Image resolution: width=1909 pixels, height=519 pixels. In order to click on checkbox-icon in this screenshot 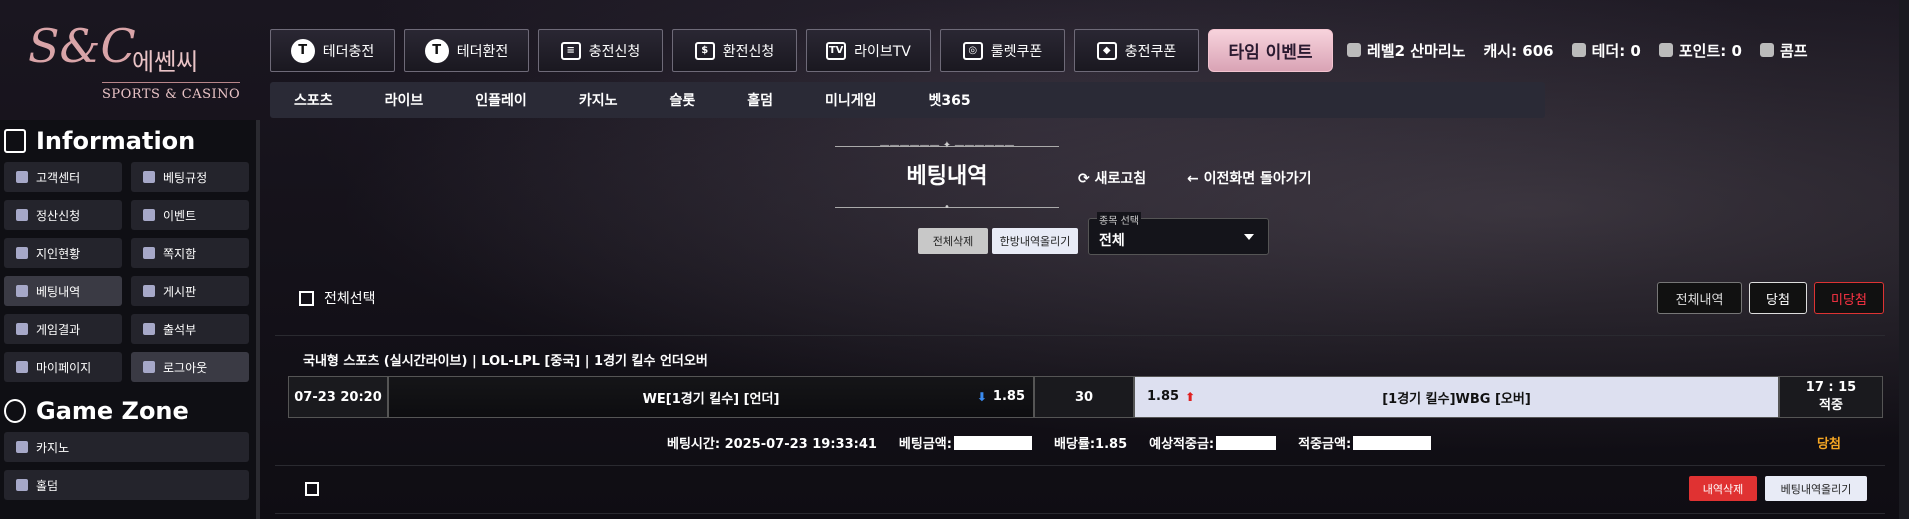, I will do `click(306, 298)`.